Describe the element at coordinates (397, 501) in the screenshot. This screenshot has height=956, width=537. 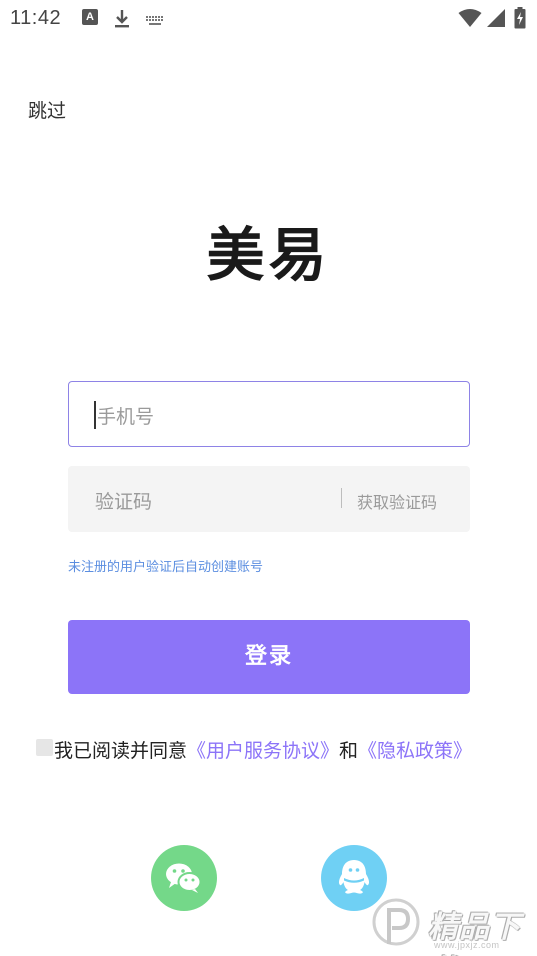
I see `get-code-button: 获取验证码` at that location.